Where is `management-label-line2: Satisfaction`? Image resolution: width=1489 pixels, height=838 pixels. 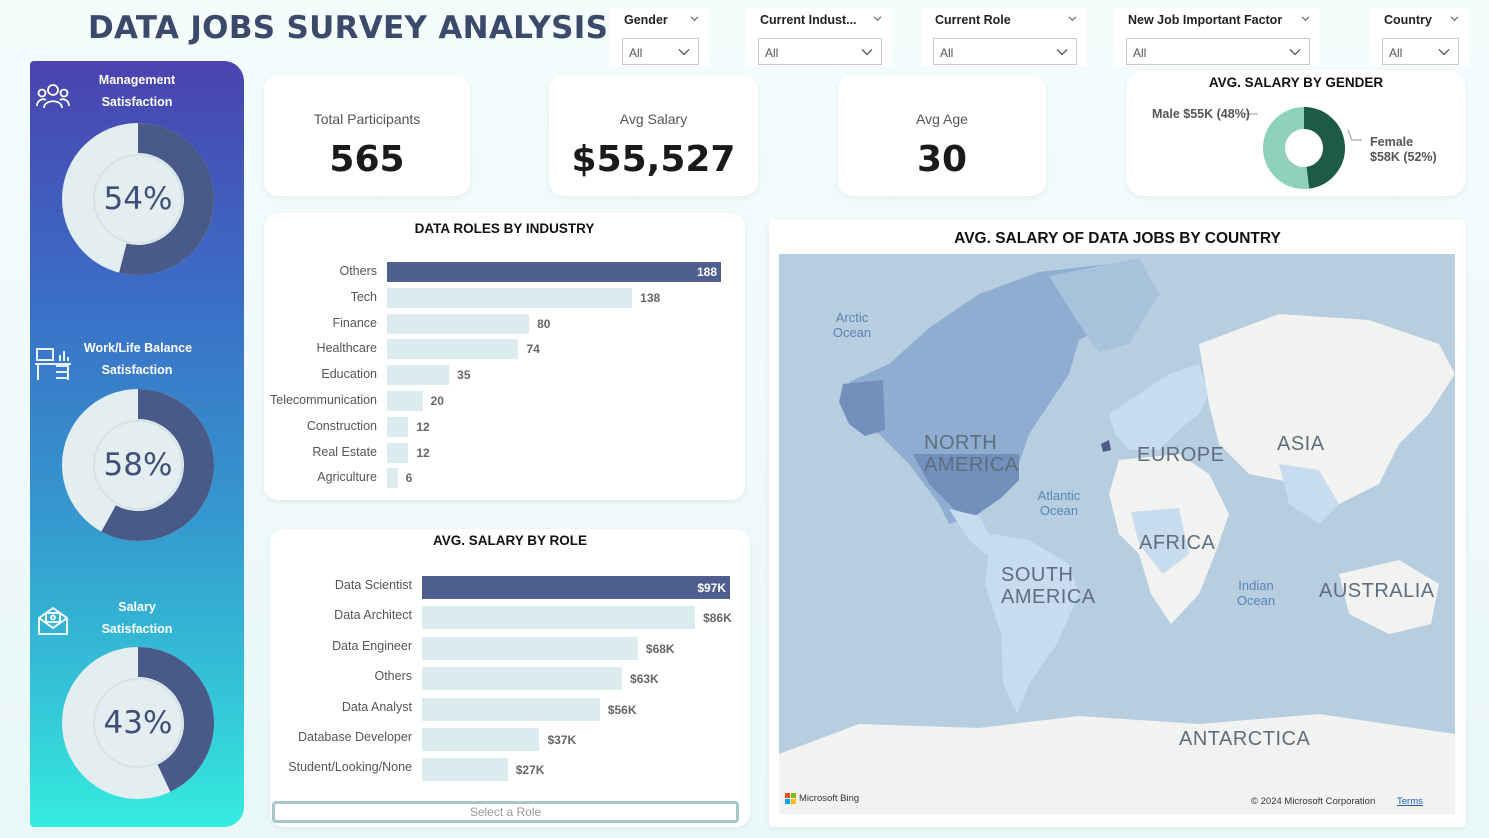 management-label-line2: Satisfaction is located at coordinates (137, 102).